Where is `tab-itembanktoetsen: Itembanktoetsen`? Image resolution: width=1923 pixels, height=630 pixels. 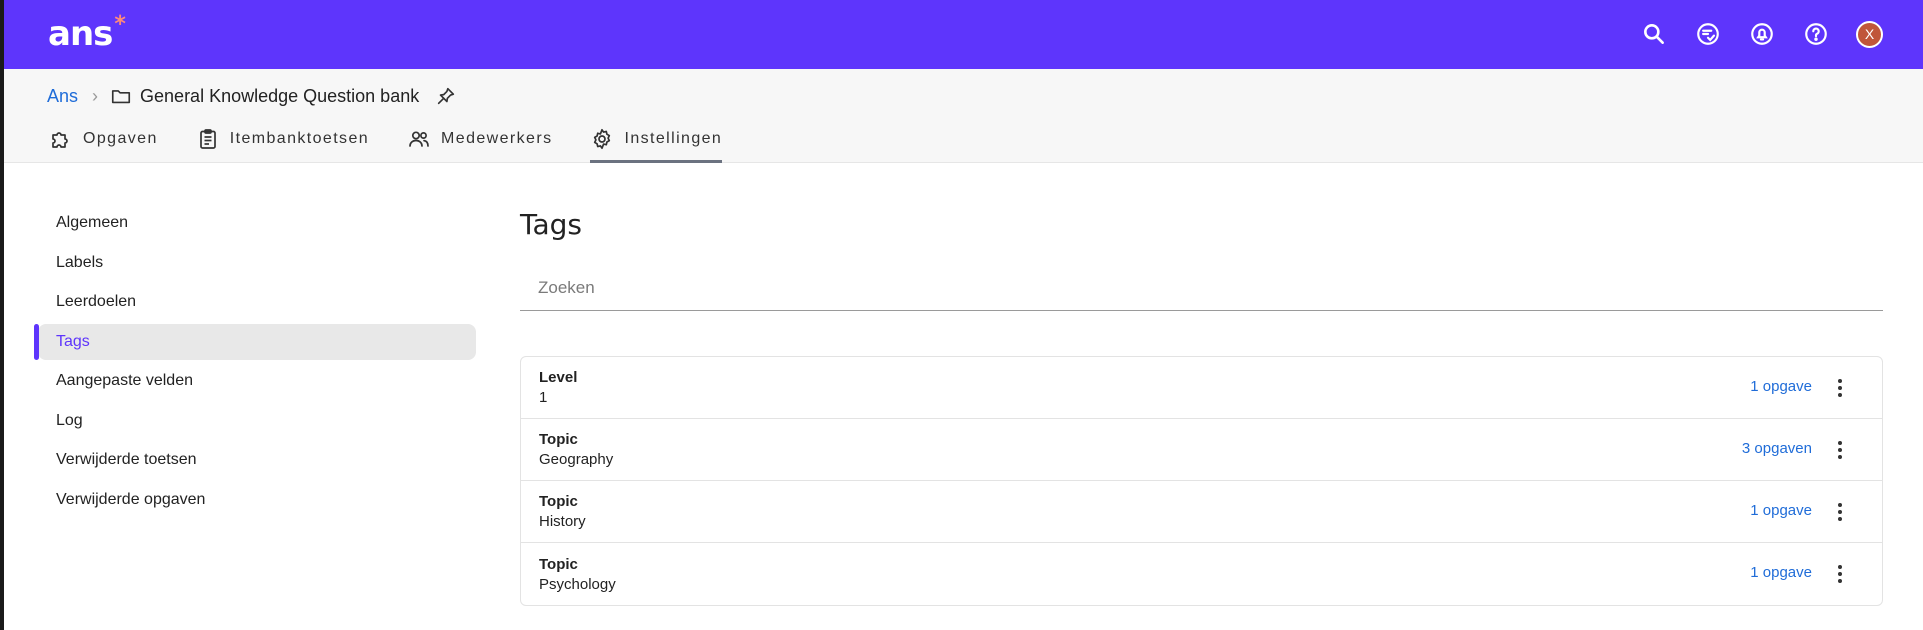
tab-itembanktoetsen: Itembanktoetsen is located at coordinates (282, 144).